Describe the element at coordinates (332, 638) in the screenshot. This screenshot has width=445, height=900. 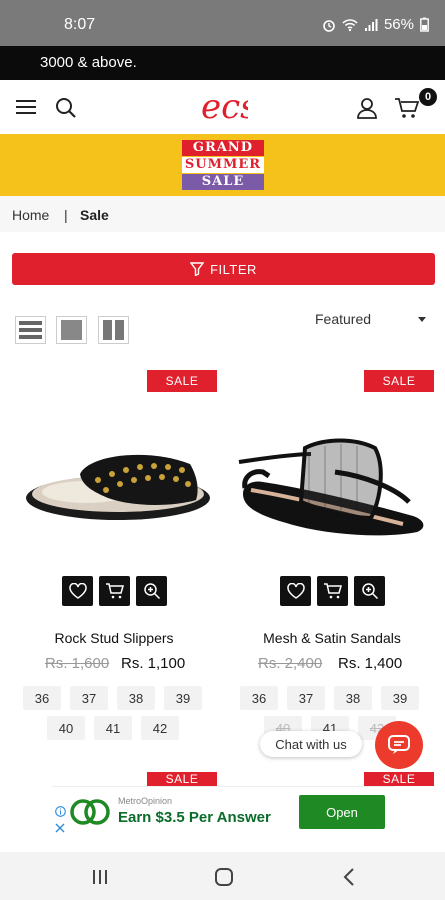
I see `product-name: Mesh & Satin Sandals` at that location.